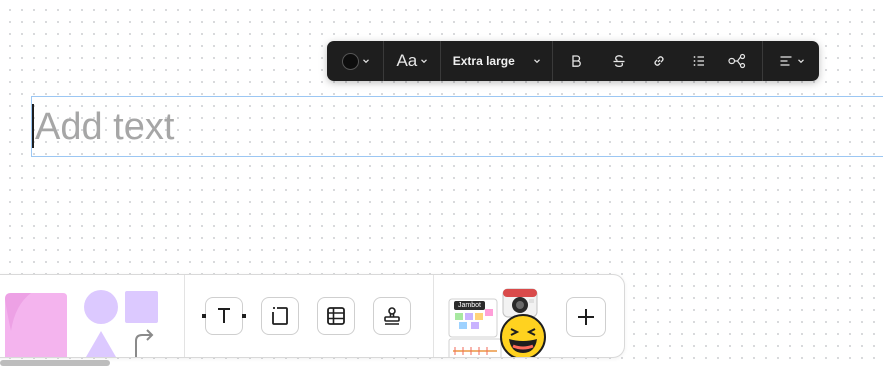 The height and width of the screenshot is (366, 883). I want to click on frame-icon, so click(280, 316).